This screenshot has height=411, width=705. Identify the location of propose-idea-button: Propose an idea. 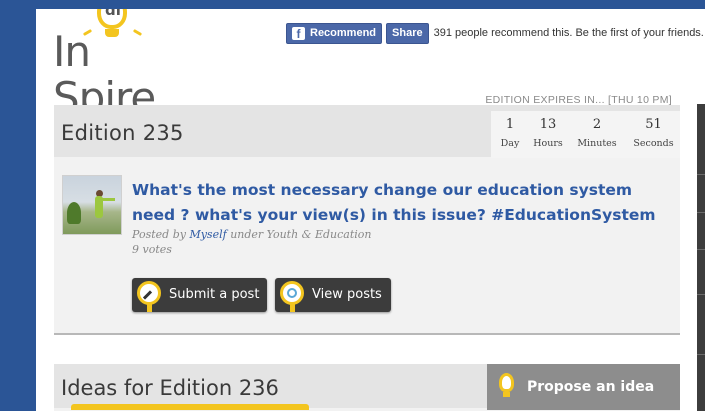
(583, 387).